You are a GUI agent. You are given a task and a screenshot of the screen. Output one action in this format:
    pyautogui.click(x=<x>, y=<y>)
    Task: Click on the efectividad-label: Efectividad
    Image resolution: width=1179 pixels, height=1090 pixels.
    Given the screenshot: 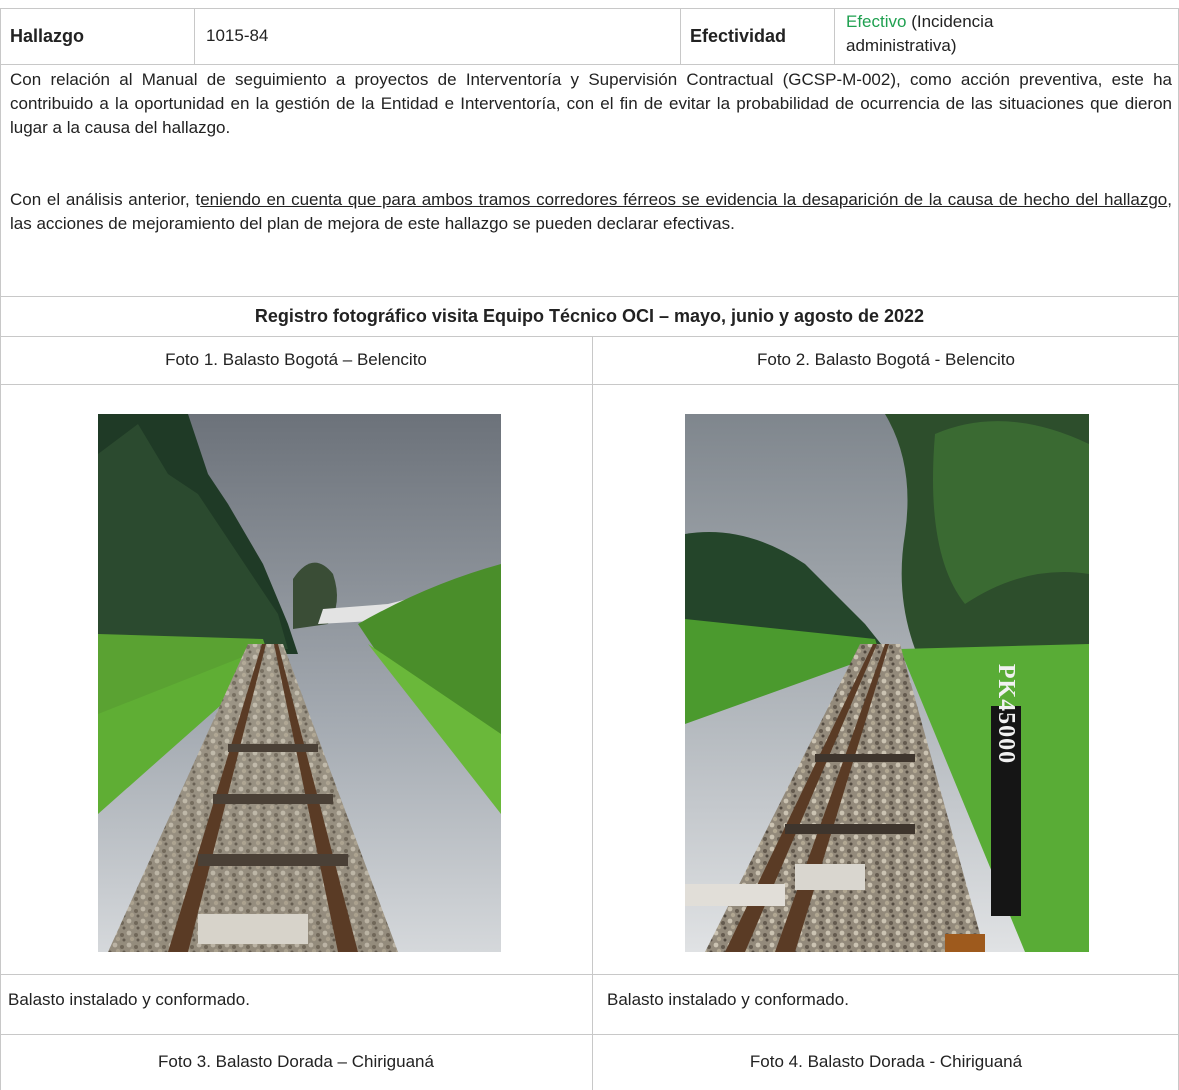 What is the action you would take?
    pyautogui.click(x=738, y=36)
    